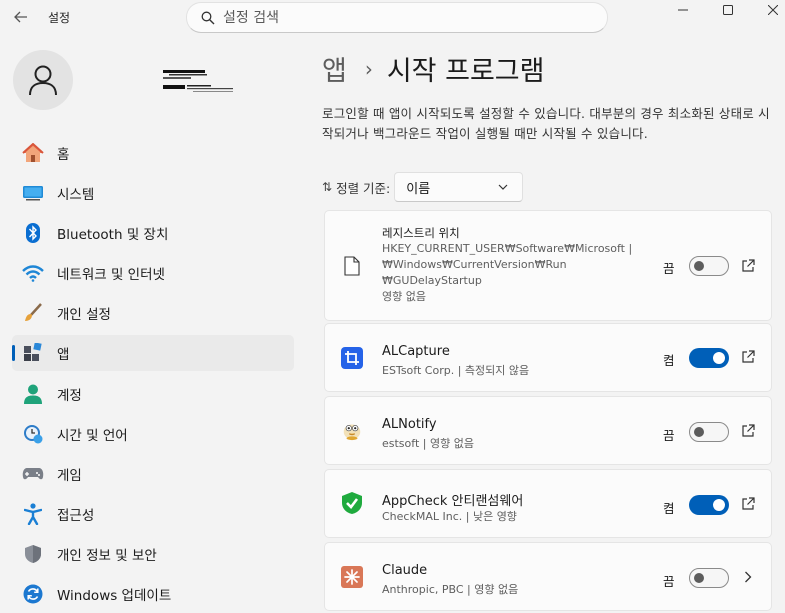  What do you see at coordinates (453, 501) in the screenshot?
I see `app-name: AppCheck 안티랜섬웨어` at bounding box center [453, 501].